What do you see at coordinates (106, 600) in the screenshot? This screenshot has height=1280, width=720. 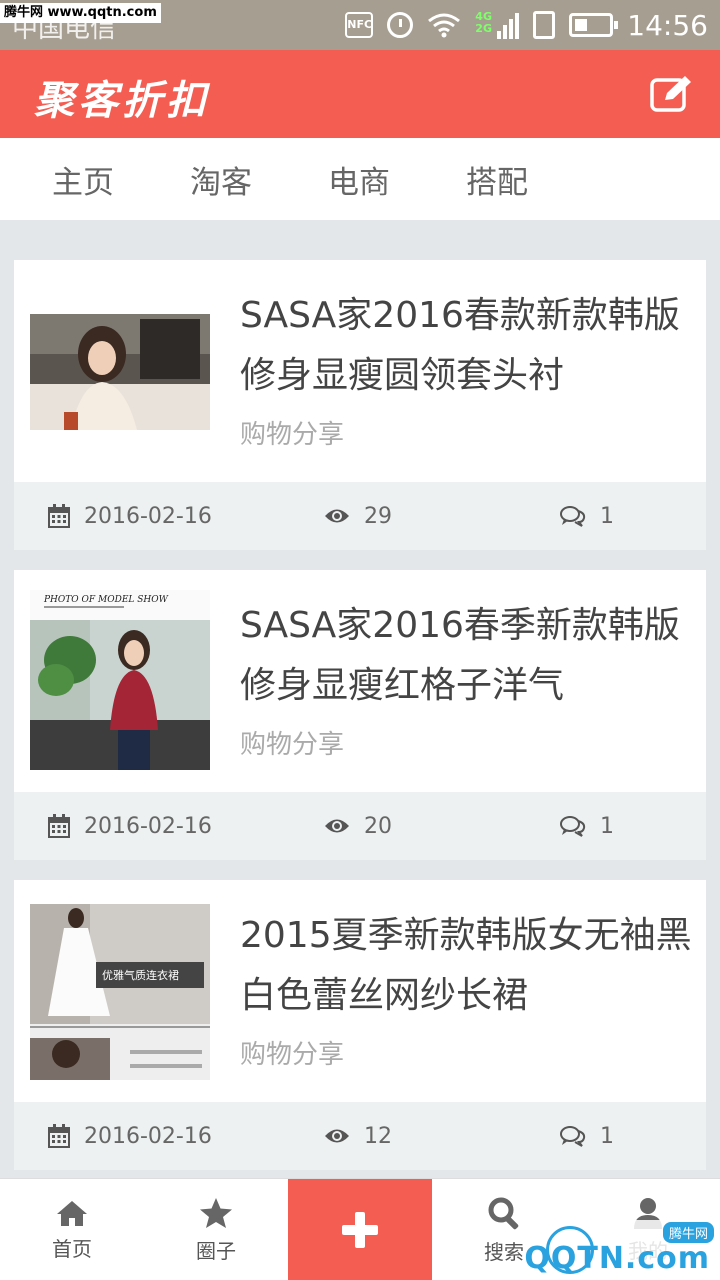 I see `thumb-caption: PHOTO OF MODEL SHOW` at bounding box center [106, 600].